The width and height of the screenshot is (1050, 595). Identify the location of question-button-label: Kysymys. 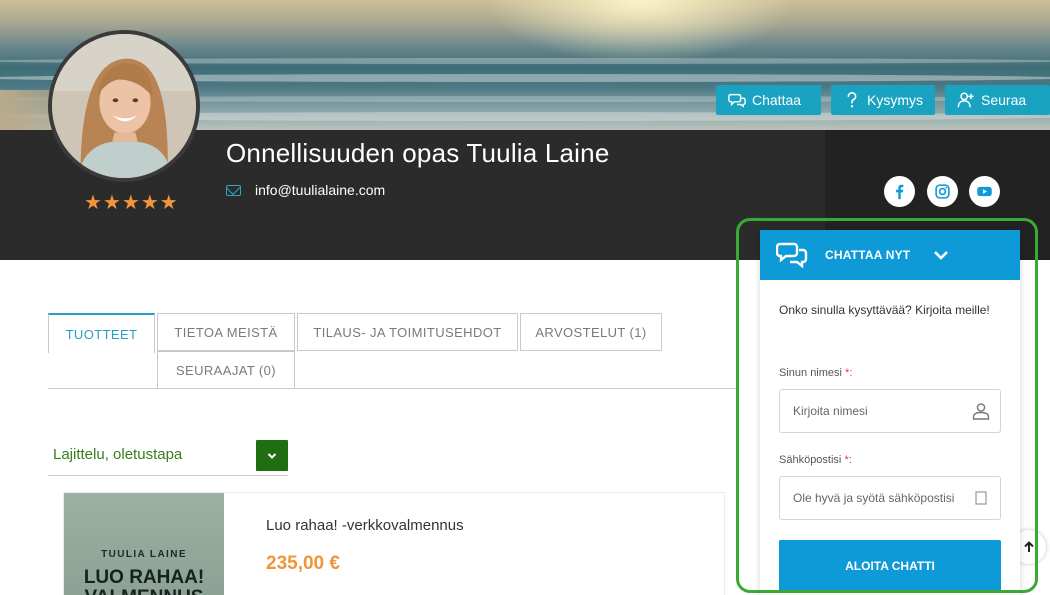
(895, 100).